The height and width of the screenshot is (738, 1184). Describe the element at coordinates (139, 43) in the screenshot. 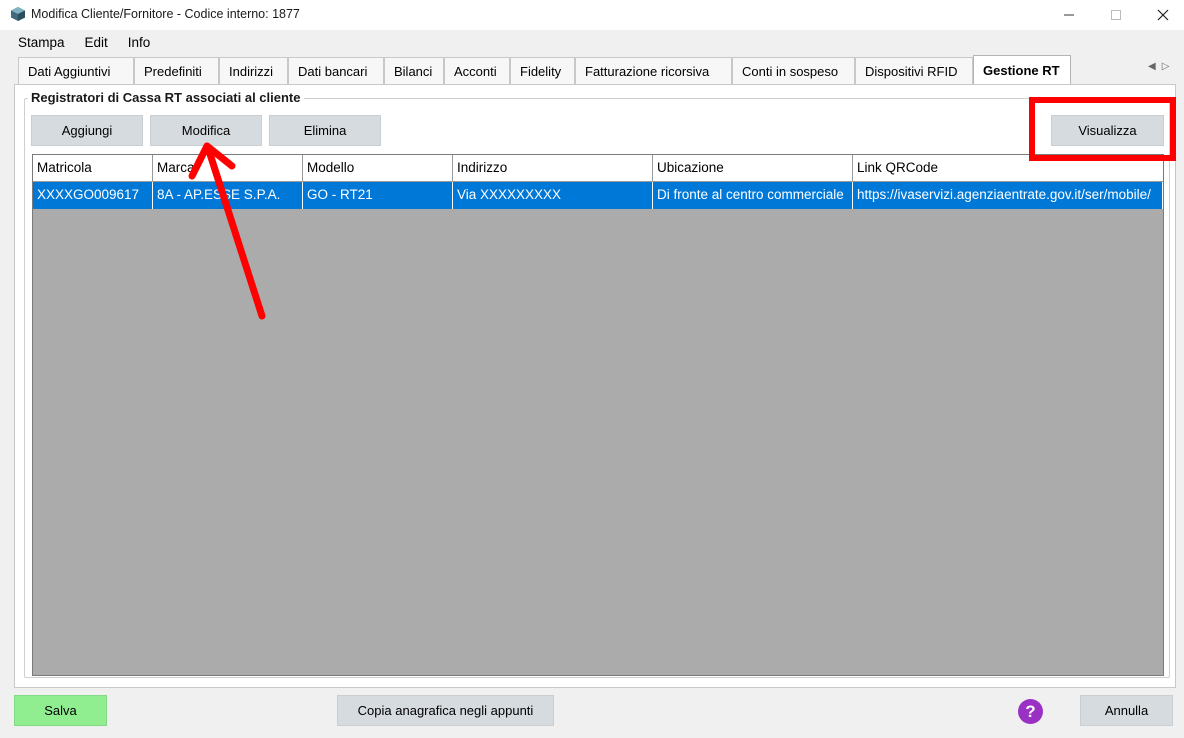

I see `menu-info: Info` at that location.